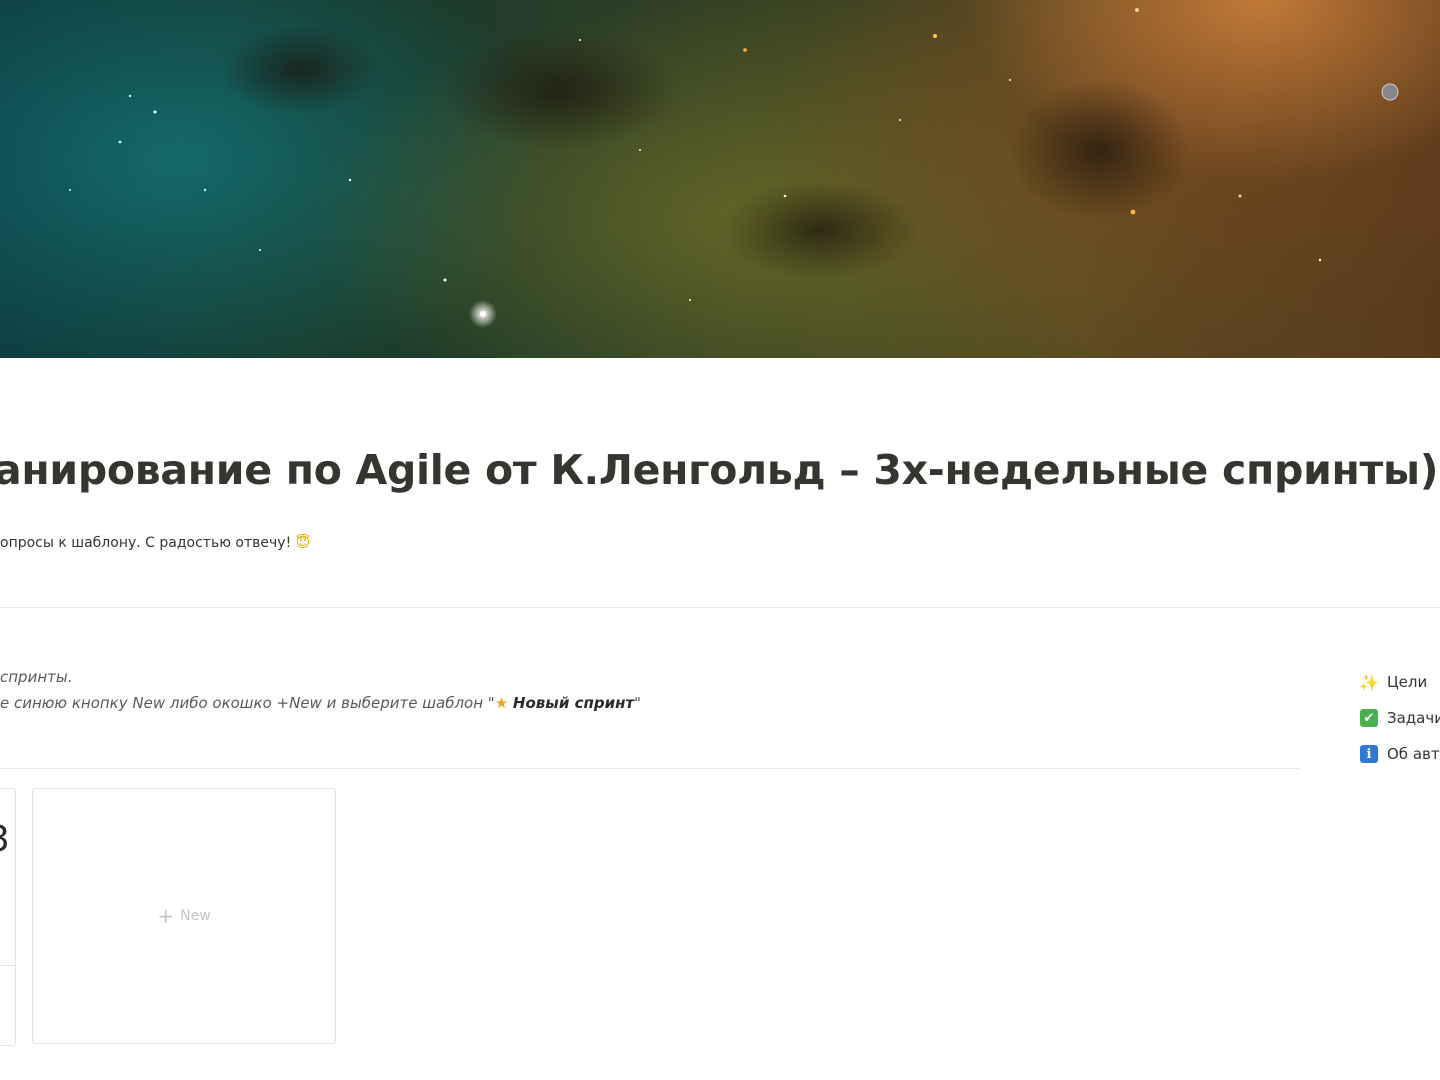 The image size is (1440, 1080). Describe the element at coordinates (195, 916) in the screenshot. I see `new-label: New` at that location.